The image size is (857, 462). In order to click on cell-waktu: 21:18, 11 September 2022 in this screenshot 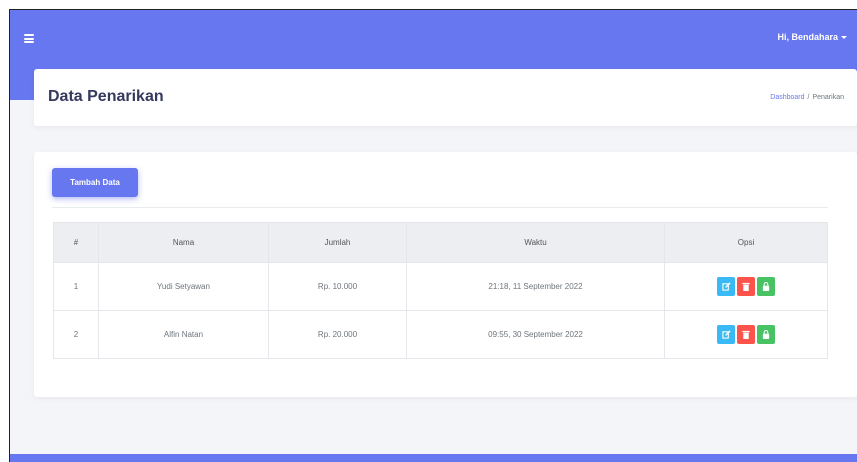, I will do `click(535, 286)`.